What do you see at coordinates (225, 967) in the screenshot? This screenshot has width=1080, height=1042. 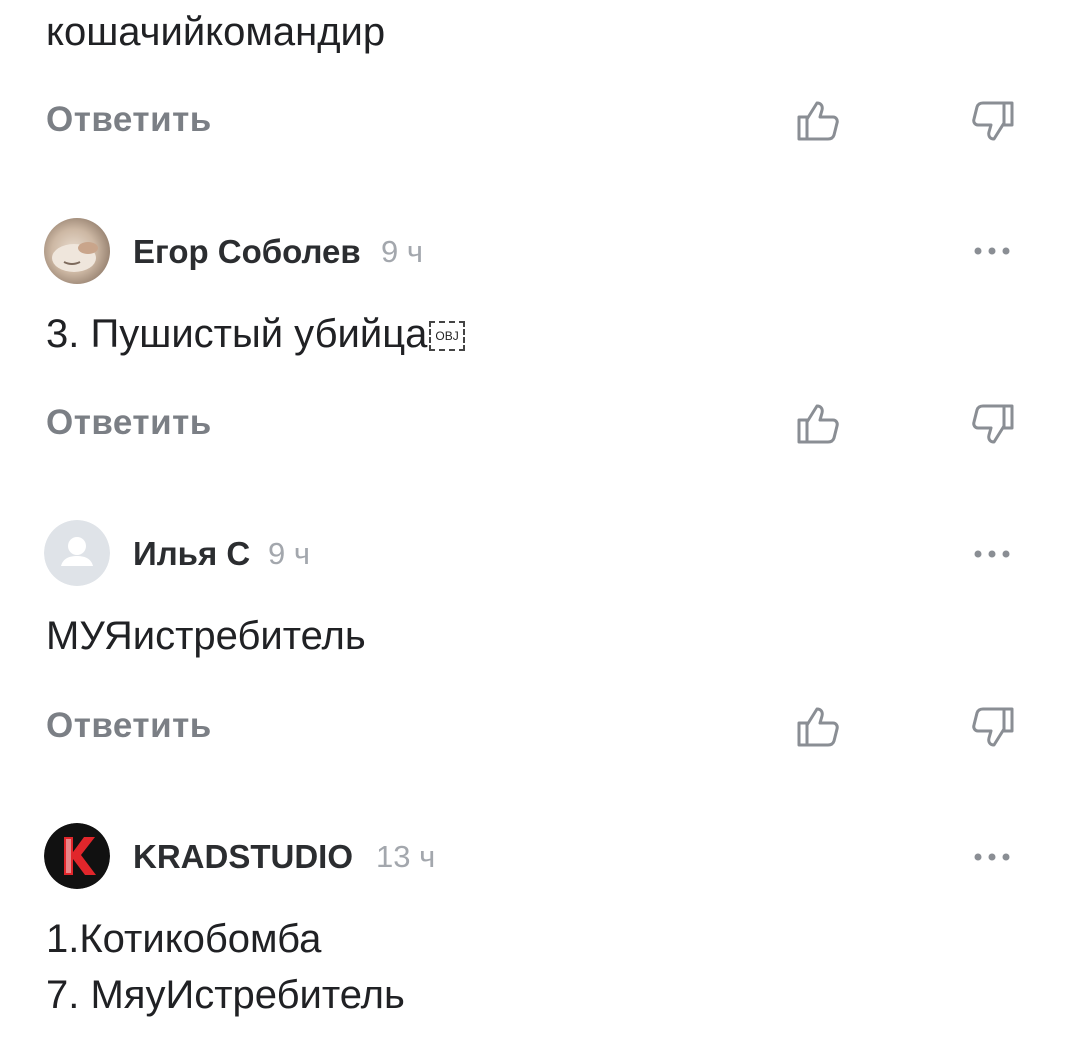 I see `comment-text: 1.Котикобомба 7. МяуИстребитель` at bounding box center [225, 967].